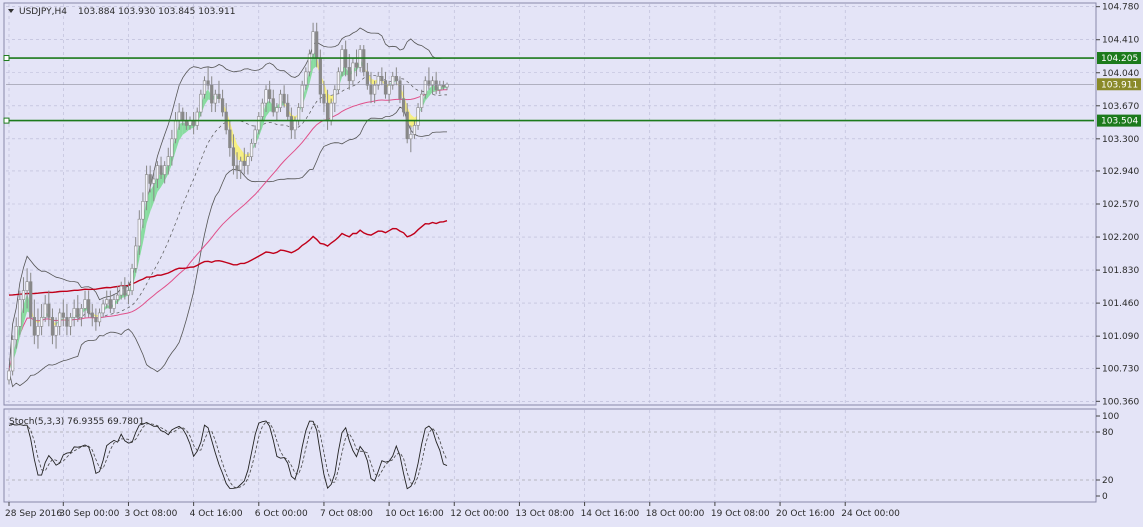  I want to click on stoch-tick-label: 20, so click(1108, 481).